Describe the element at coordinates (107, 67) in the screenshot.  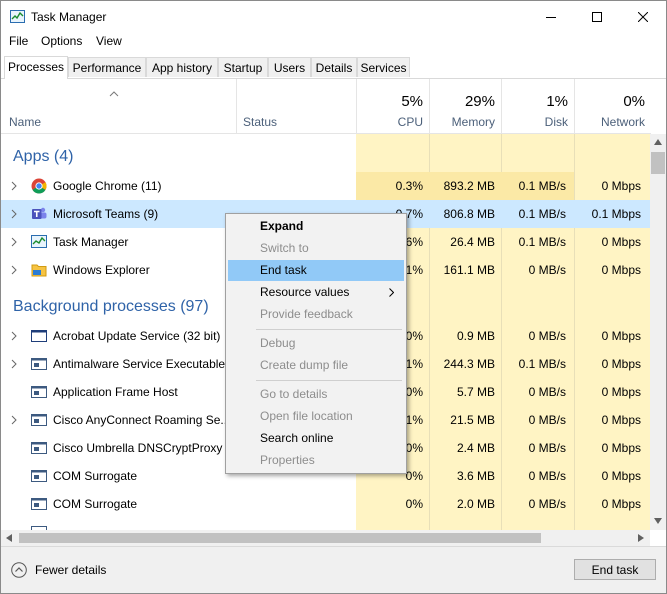
I see `tab-performance: Performance` at that location.